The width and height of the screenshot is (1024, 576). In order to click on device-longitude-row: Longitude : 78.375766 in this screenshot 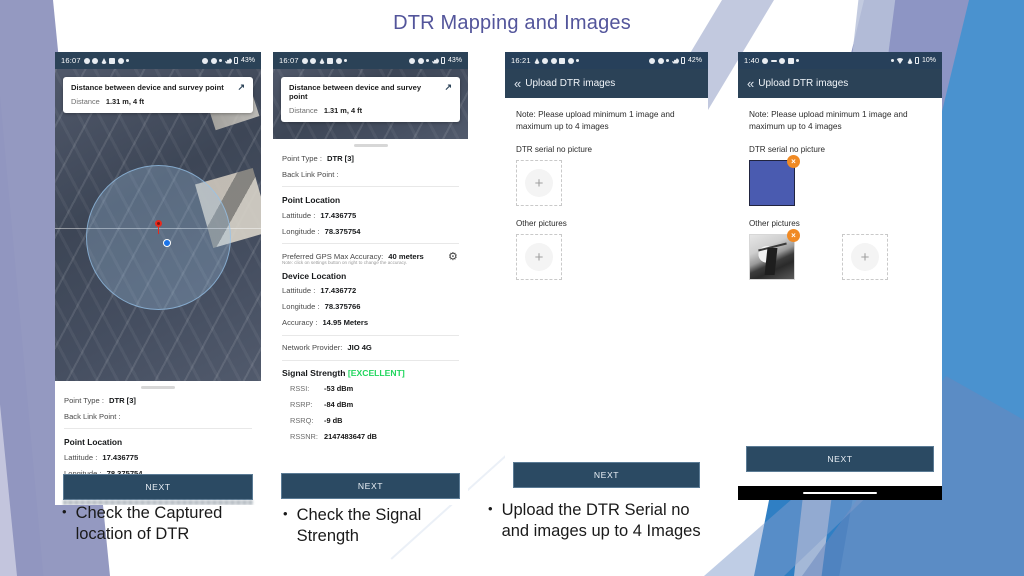, I will do `click(370, 307)`.